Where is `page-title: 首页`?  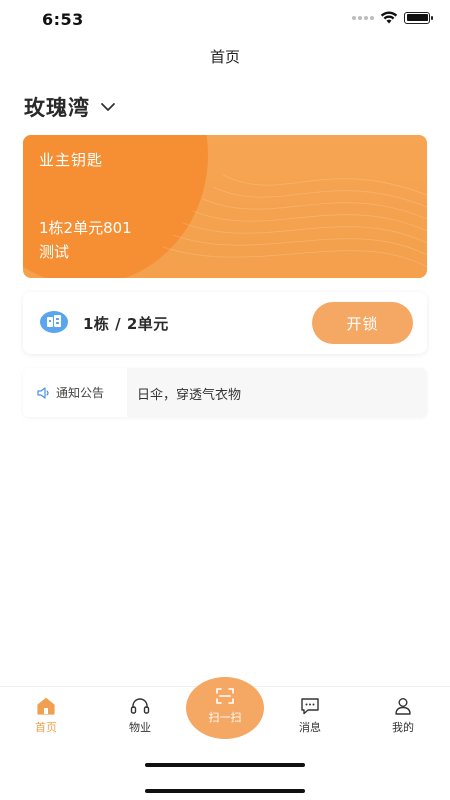
page-title: 首页 is located at coordinates (224, 57).